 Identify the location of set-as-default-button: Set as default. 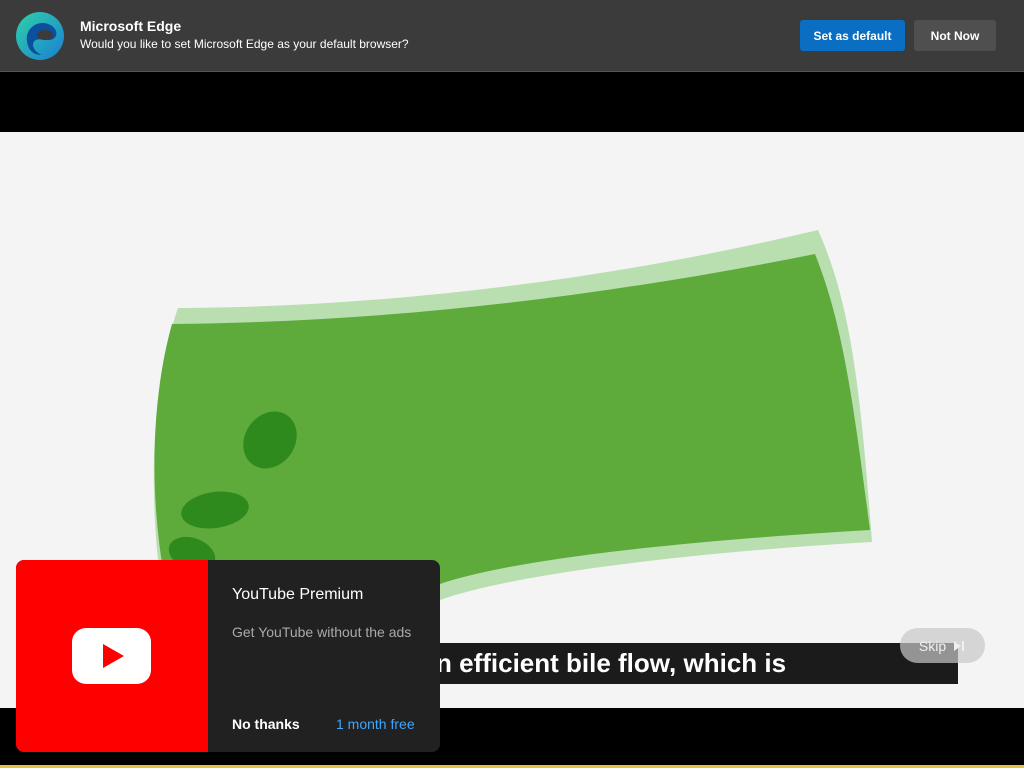
(852, 35).